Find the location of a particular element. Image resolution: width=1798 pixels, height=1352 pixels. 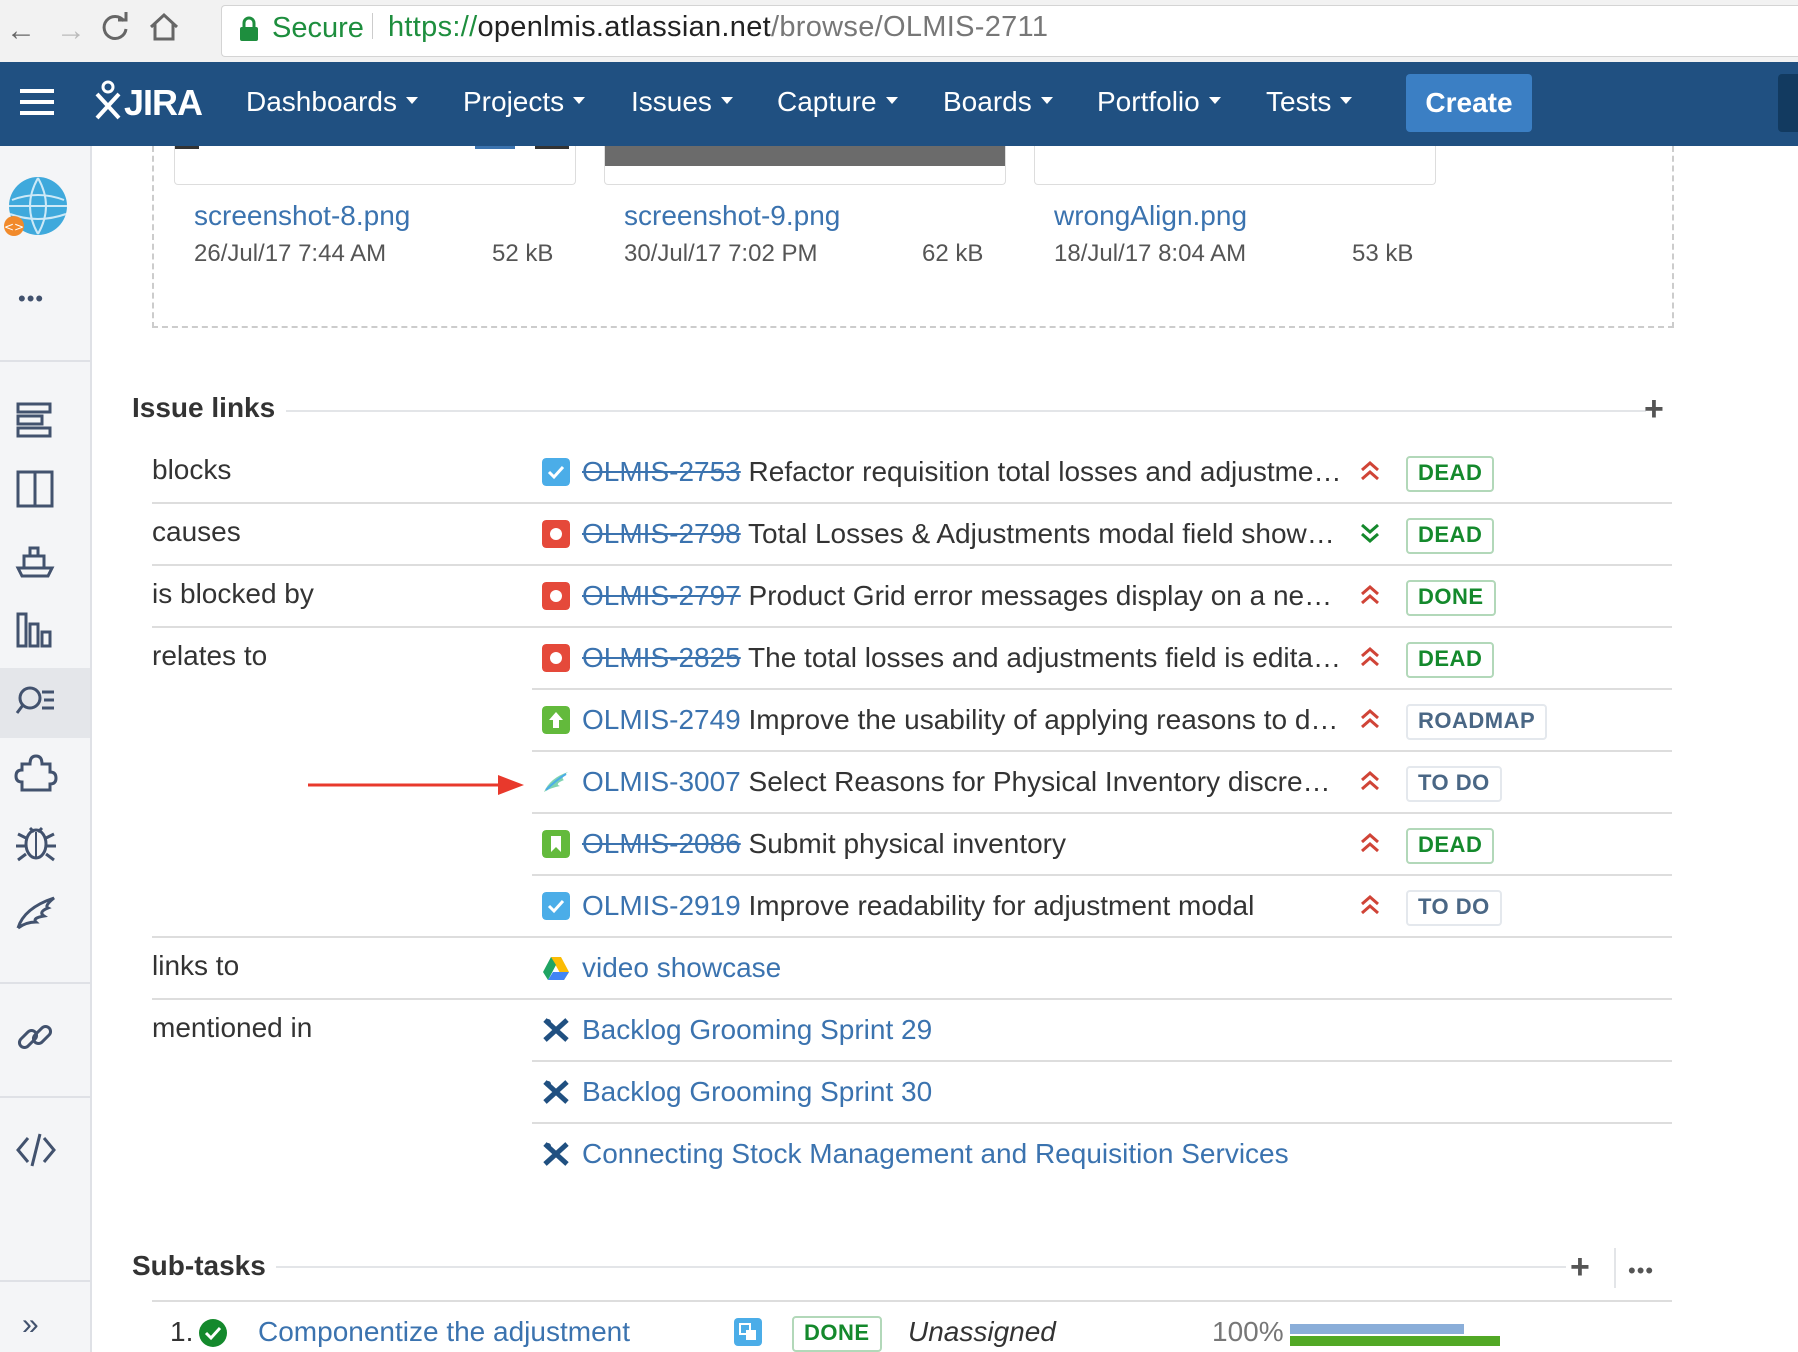

releases-ship-icon is located at coordinates (36, 560).